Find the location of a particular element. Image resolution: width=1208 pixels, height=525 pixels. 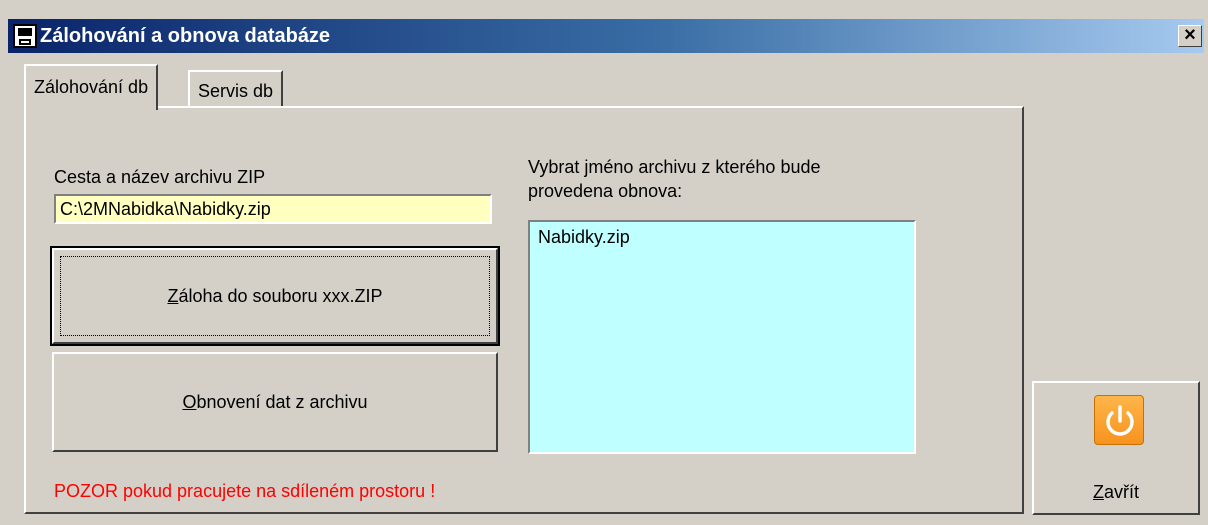

floppy-disk-icon is located at coordinates (25, 36).